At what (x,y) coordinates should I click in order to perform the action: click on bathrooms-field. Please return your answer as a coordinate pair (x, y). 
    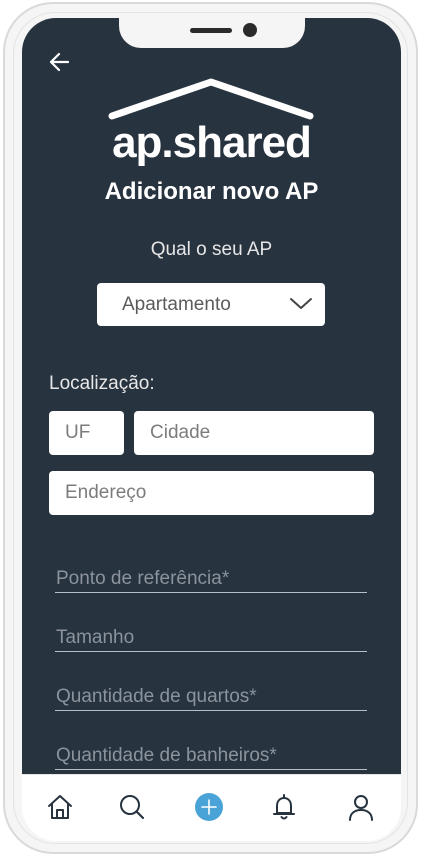
    Looking at the image, I should click on (211, 756).